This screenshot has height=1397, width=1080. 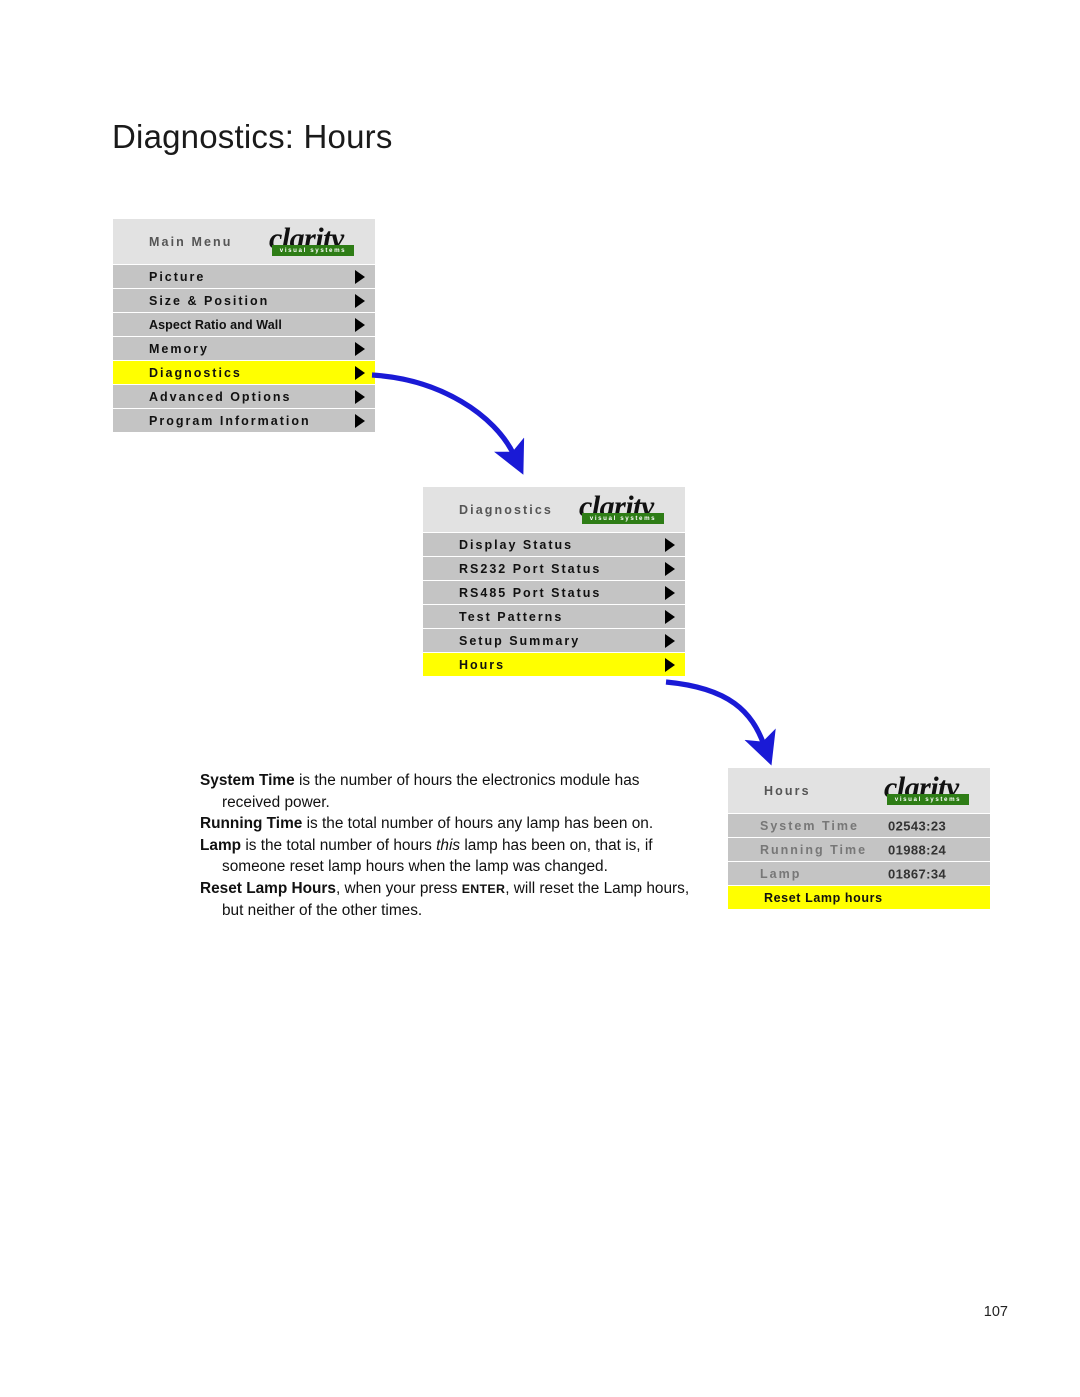 I want to click on osd-value-row: System Time 02543:23, so click(x=859, y=826).